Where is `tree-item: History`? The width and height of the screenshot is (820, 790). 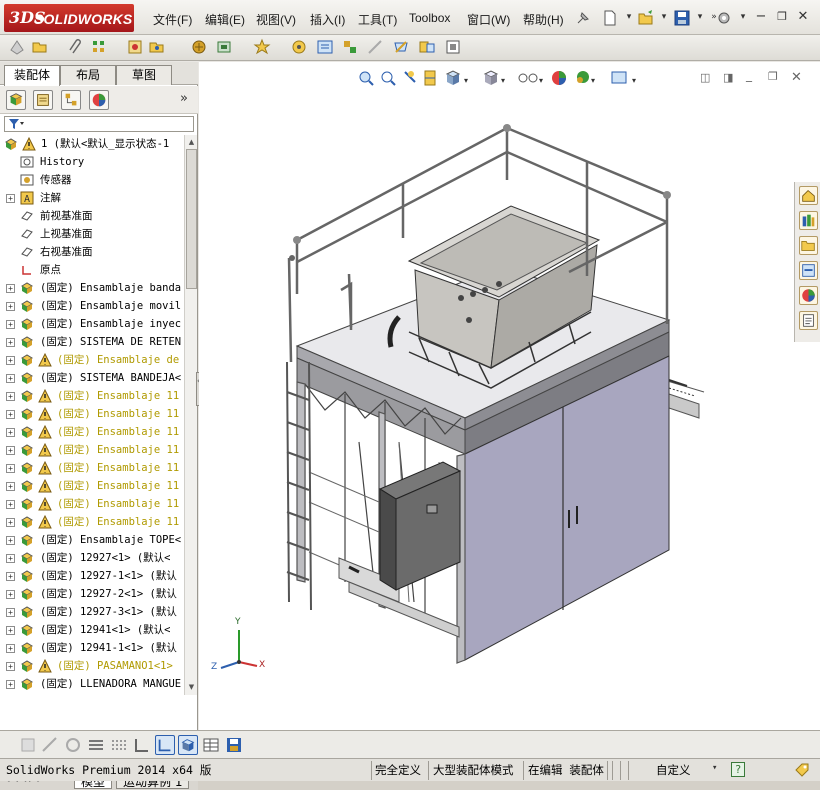 tree-item: History is located at coordinates (92, 162).